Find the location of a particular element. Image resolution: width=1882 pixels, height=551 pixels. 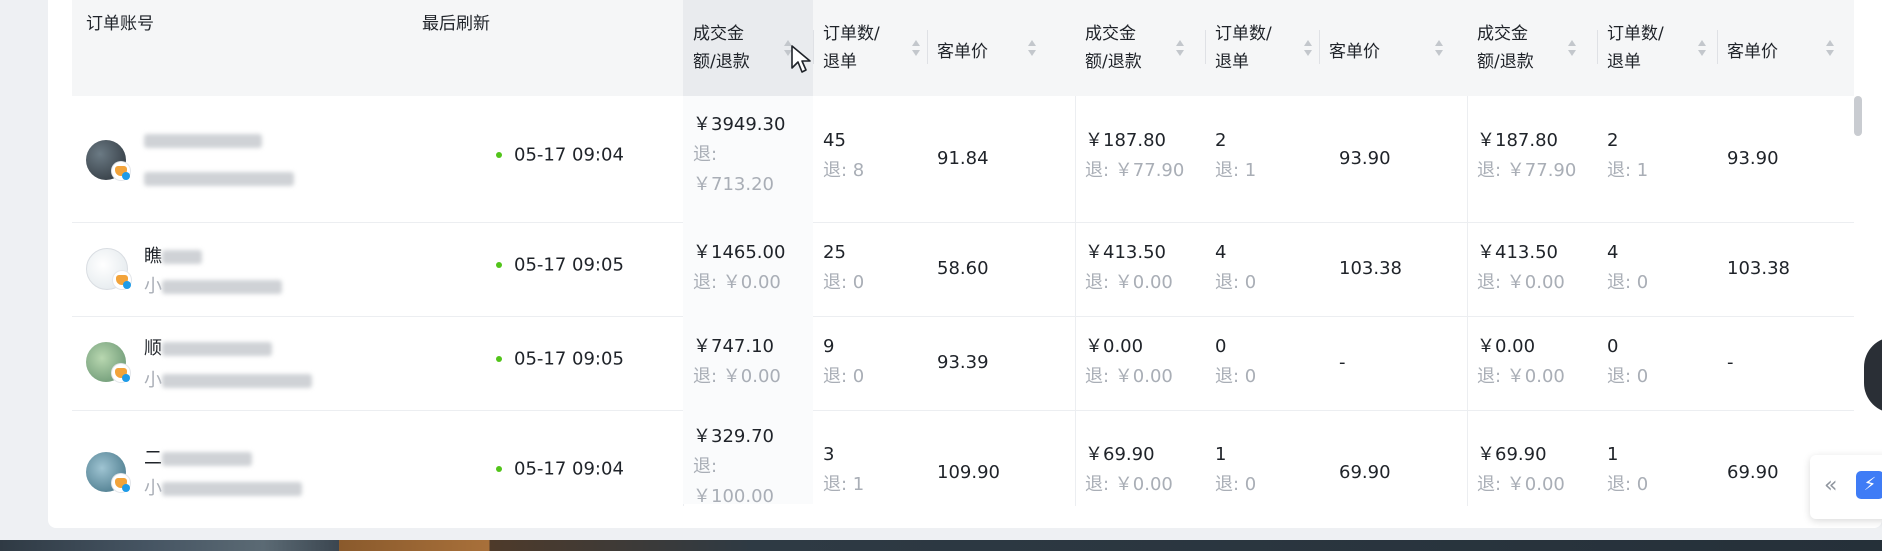

amount-cell: ￥413.50 退: ￥0.00 is located at coordinates (1521, 267).